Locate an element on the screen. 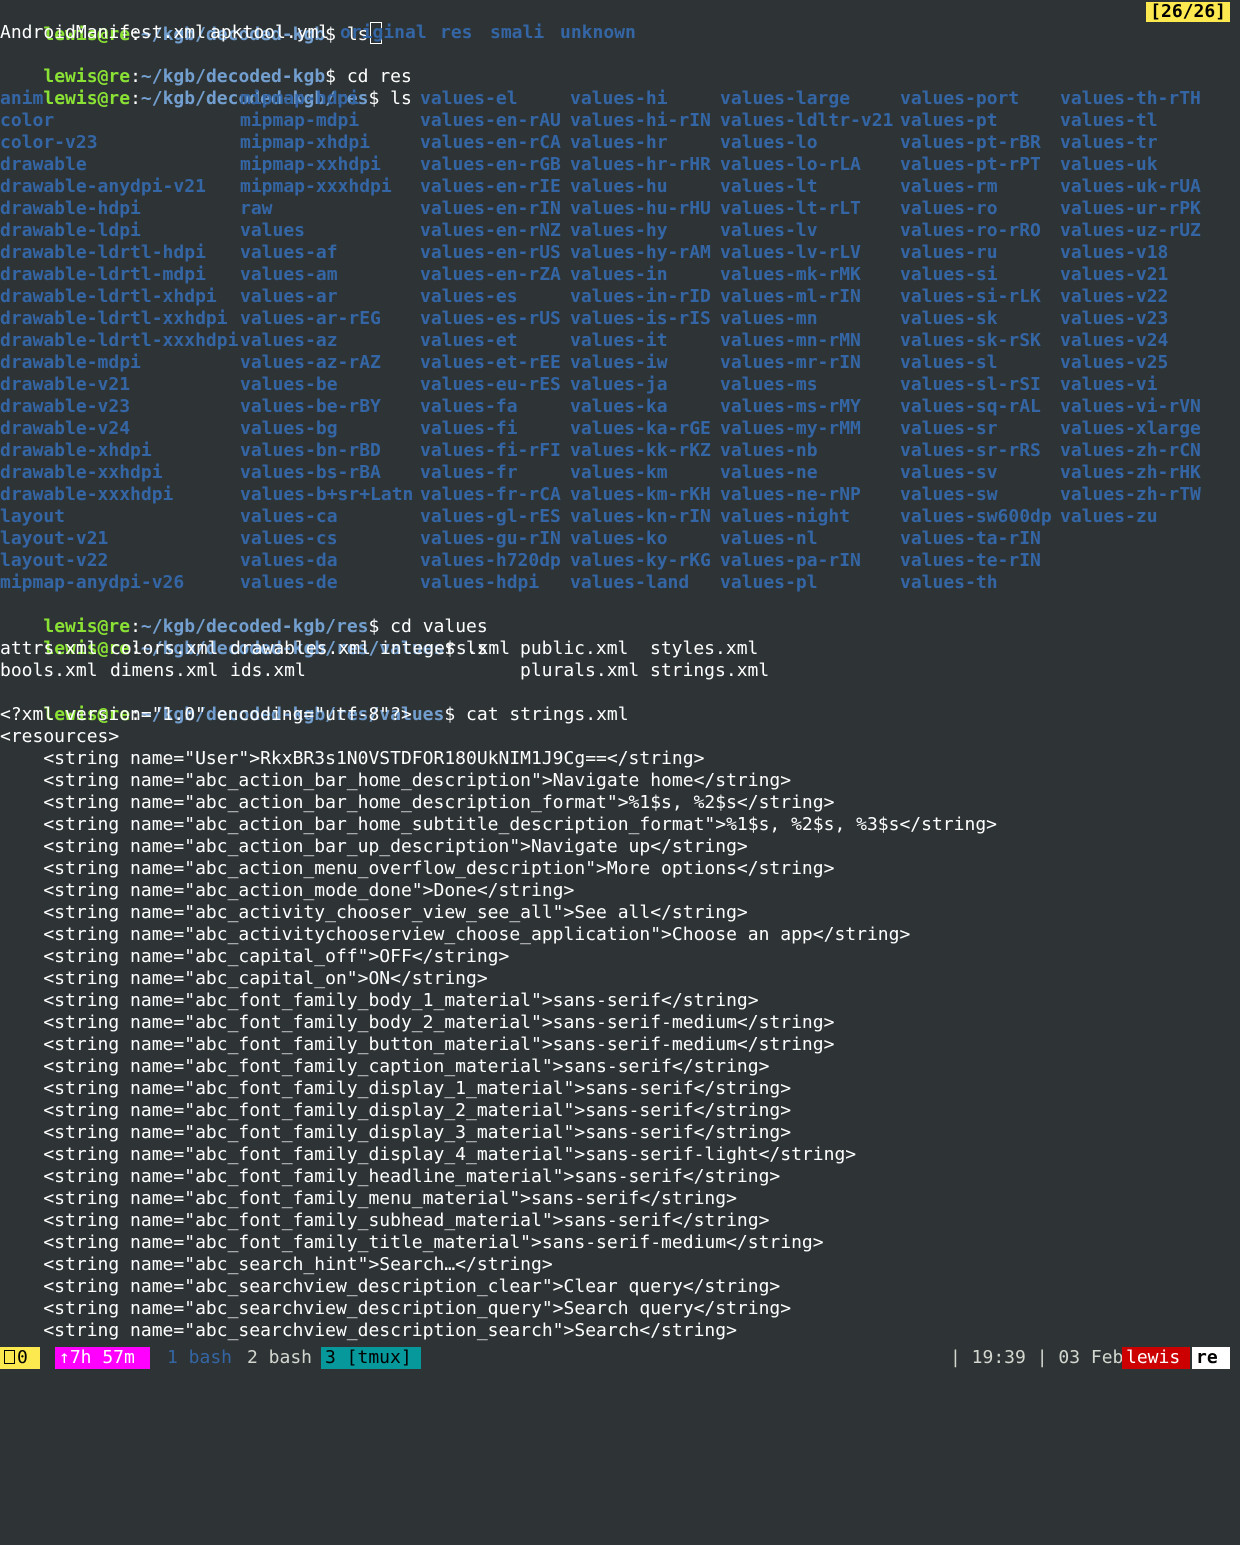  dir-entry: values-vi is located at coordinates (1109, 384).